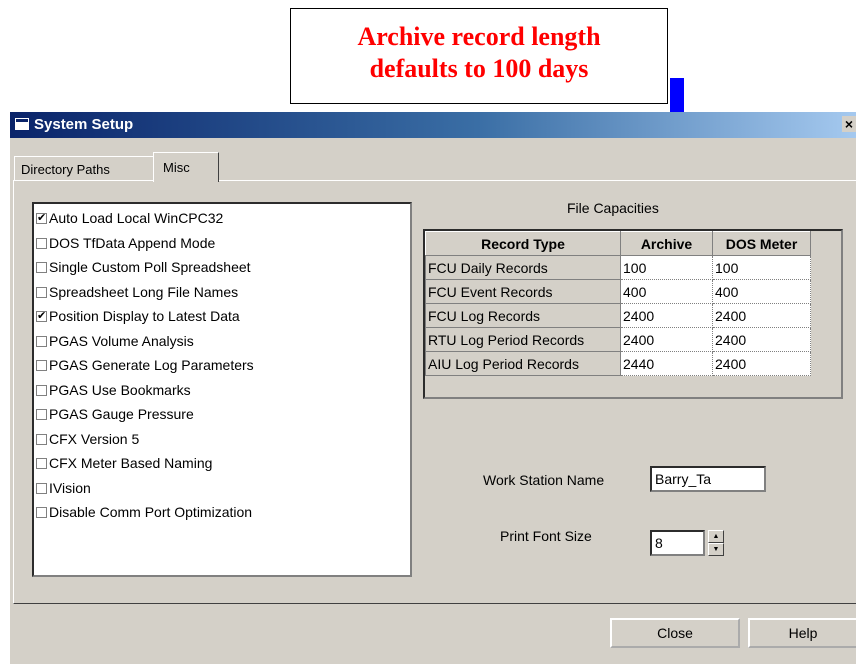  I want to click on table-row: FCU Log Records 2400 2400, so click(618, 315).